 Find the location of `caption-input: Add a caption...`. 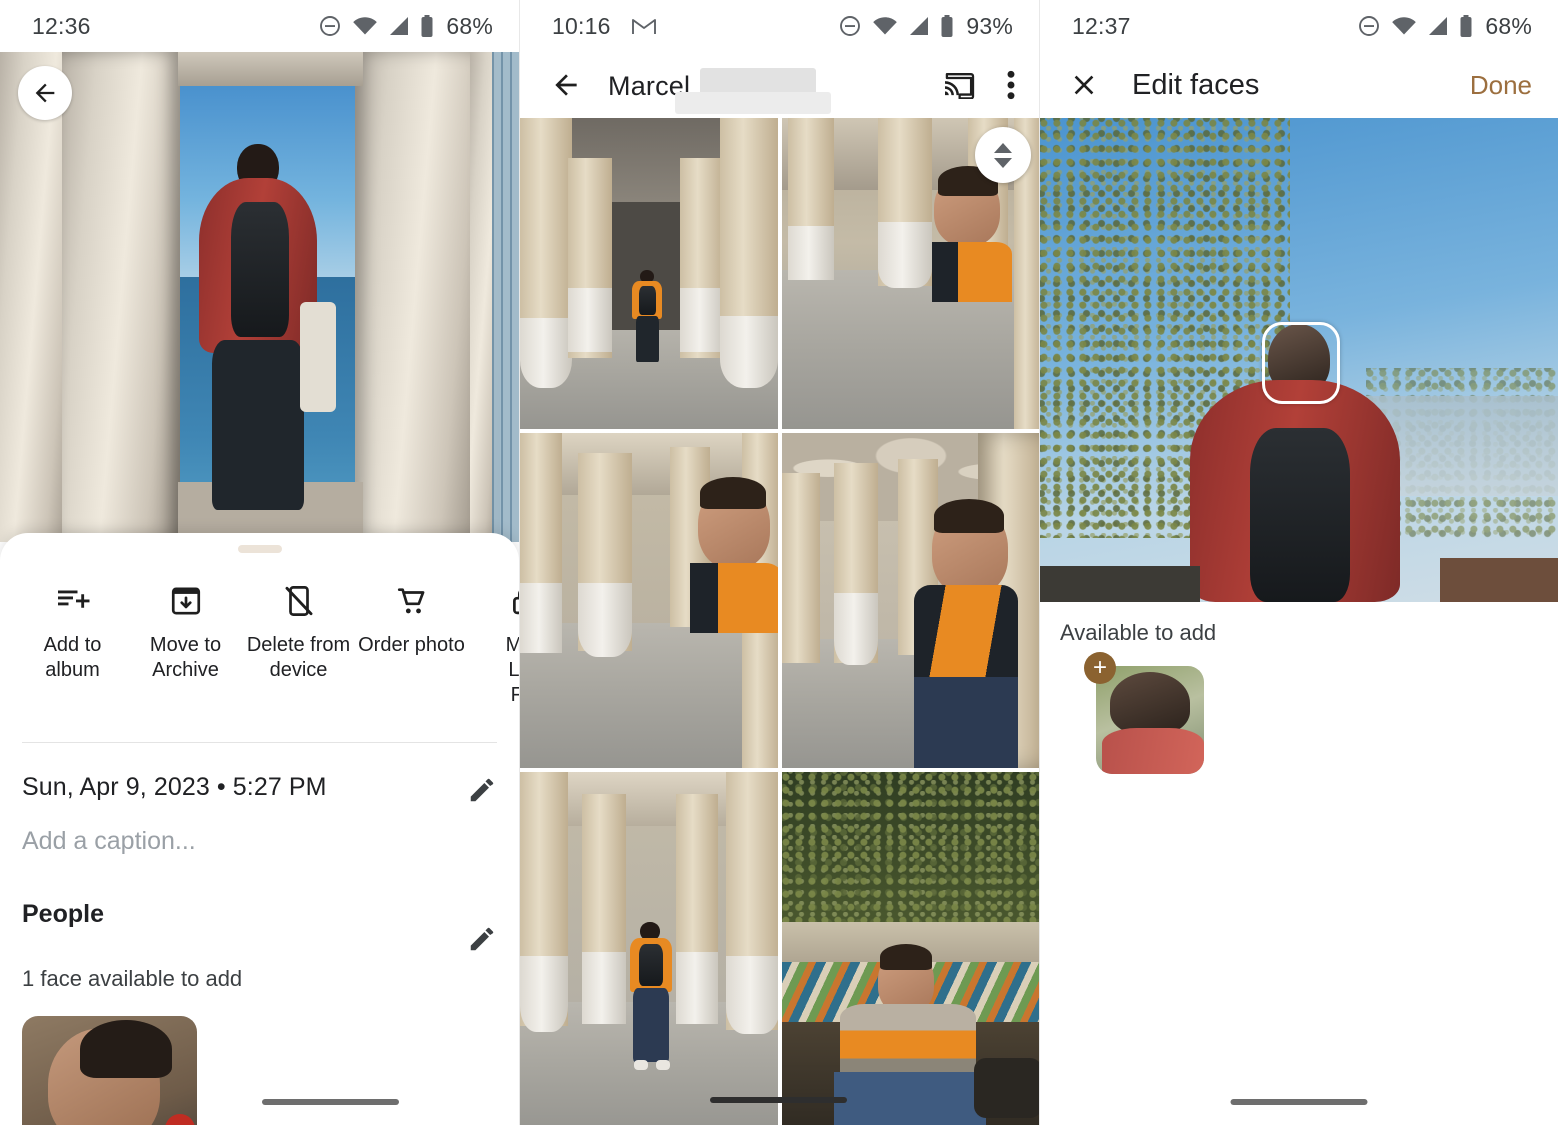

caption-input: Add a caption... is located at coordinates (259, 830).